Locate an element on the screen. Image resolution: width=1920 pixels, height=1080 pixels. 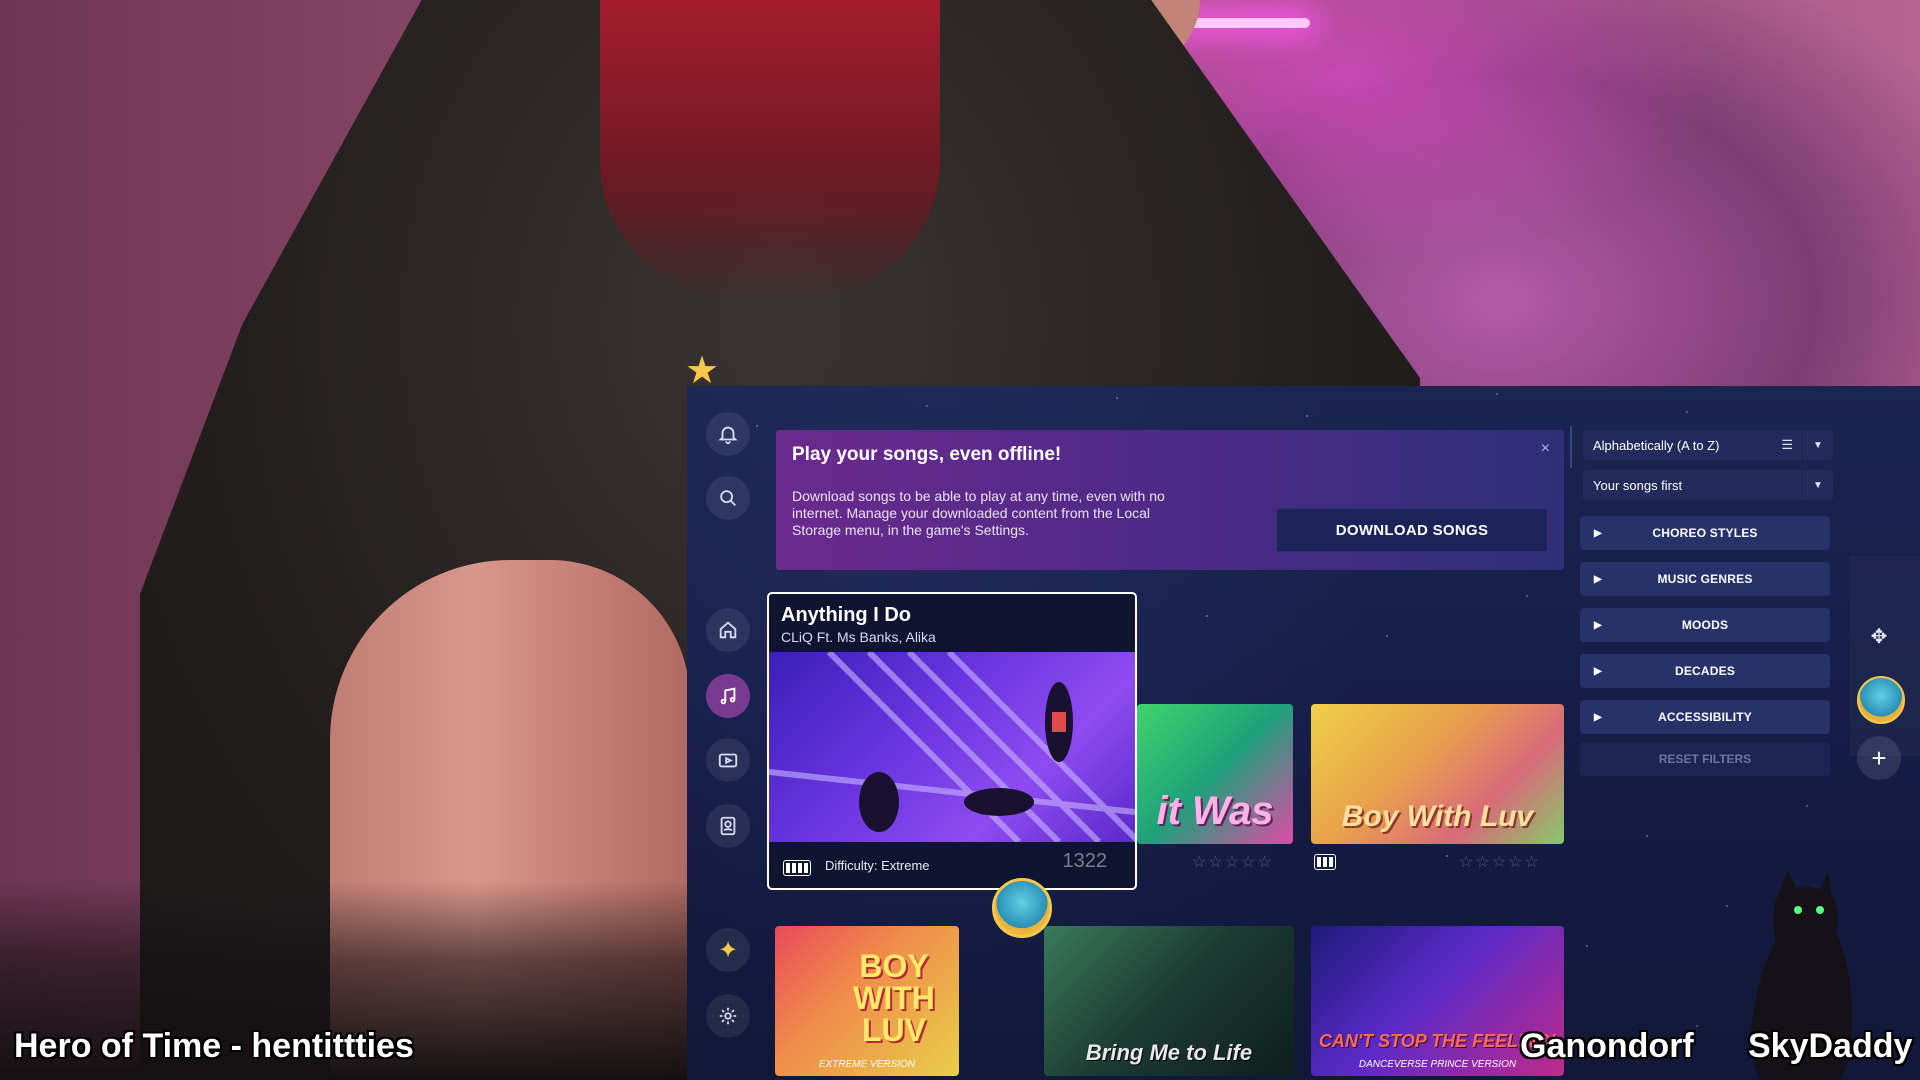
song-tile-title: BOY WITH LUV is located at coordinates (894, 998).